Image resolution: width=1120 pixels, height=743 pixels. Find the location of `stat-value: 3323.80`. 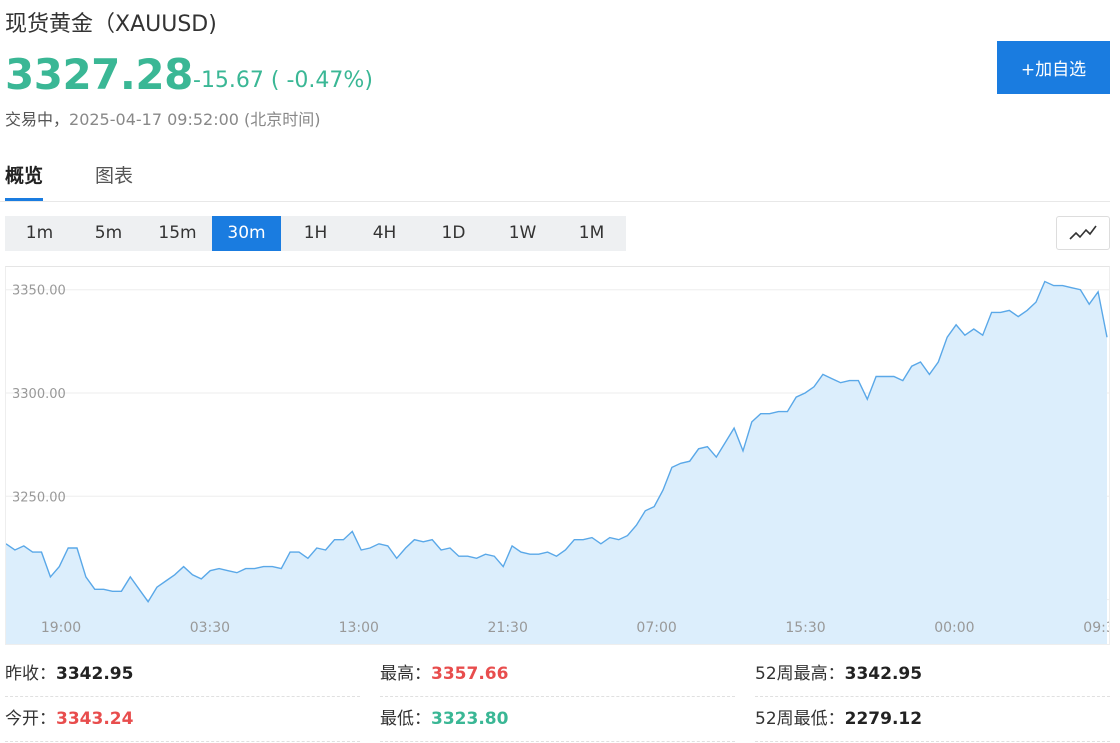

stat-value: 3323.80 is located at coordinates (470, 719).